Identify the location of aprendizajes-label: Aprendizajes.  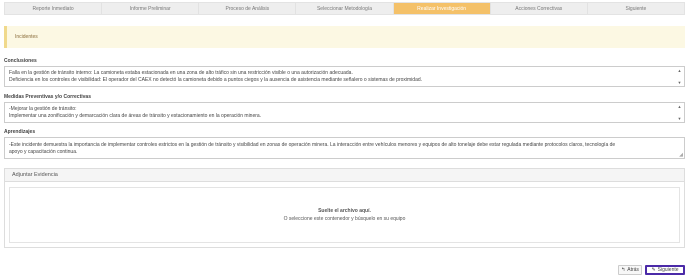
(20, 132).